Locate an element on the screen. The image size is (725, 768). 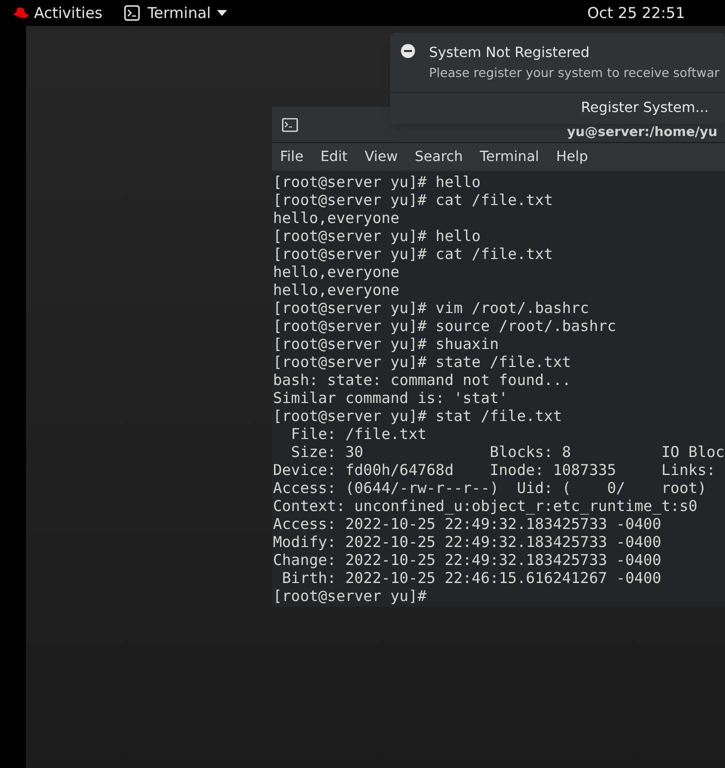
window-title: yu@server:/home/yu is located at coordinates (642, 133).